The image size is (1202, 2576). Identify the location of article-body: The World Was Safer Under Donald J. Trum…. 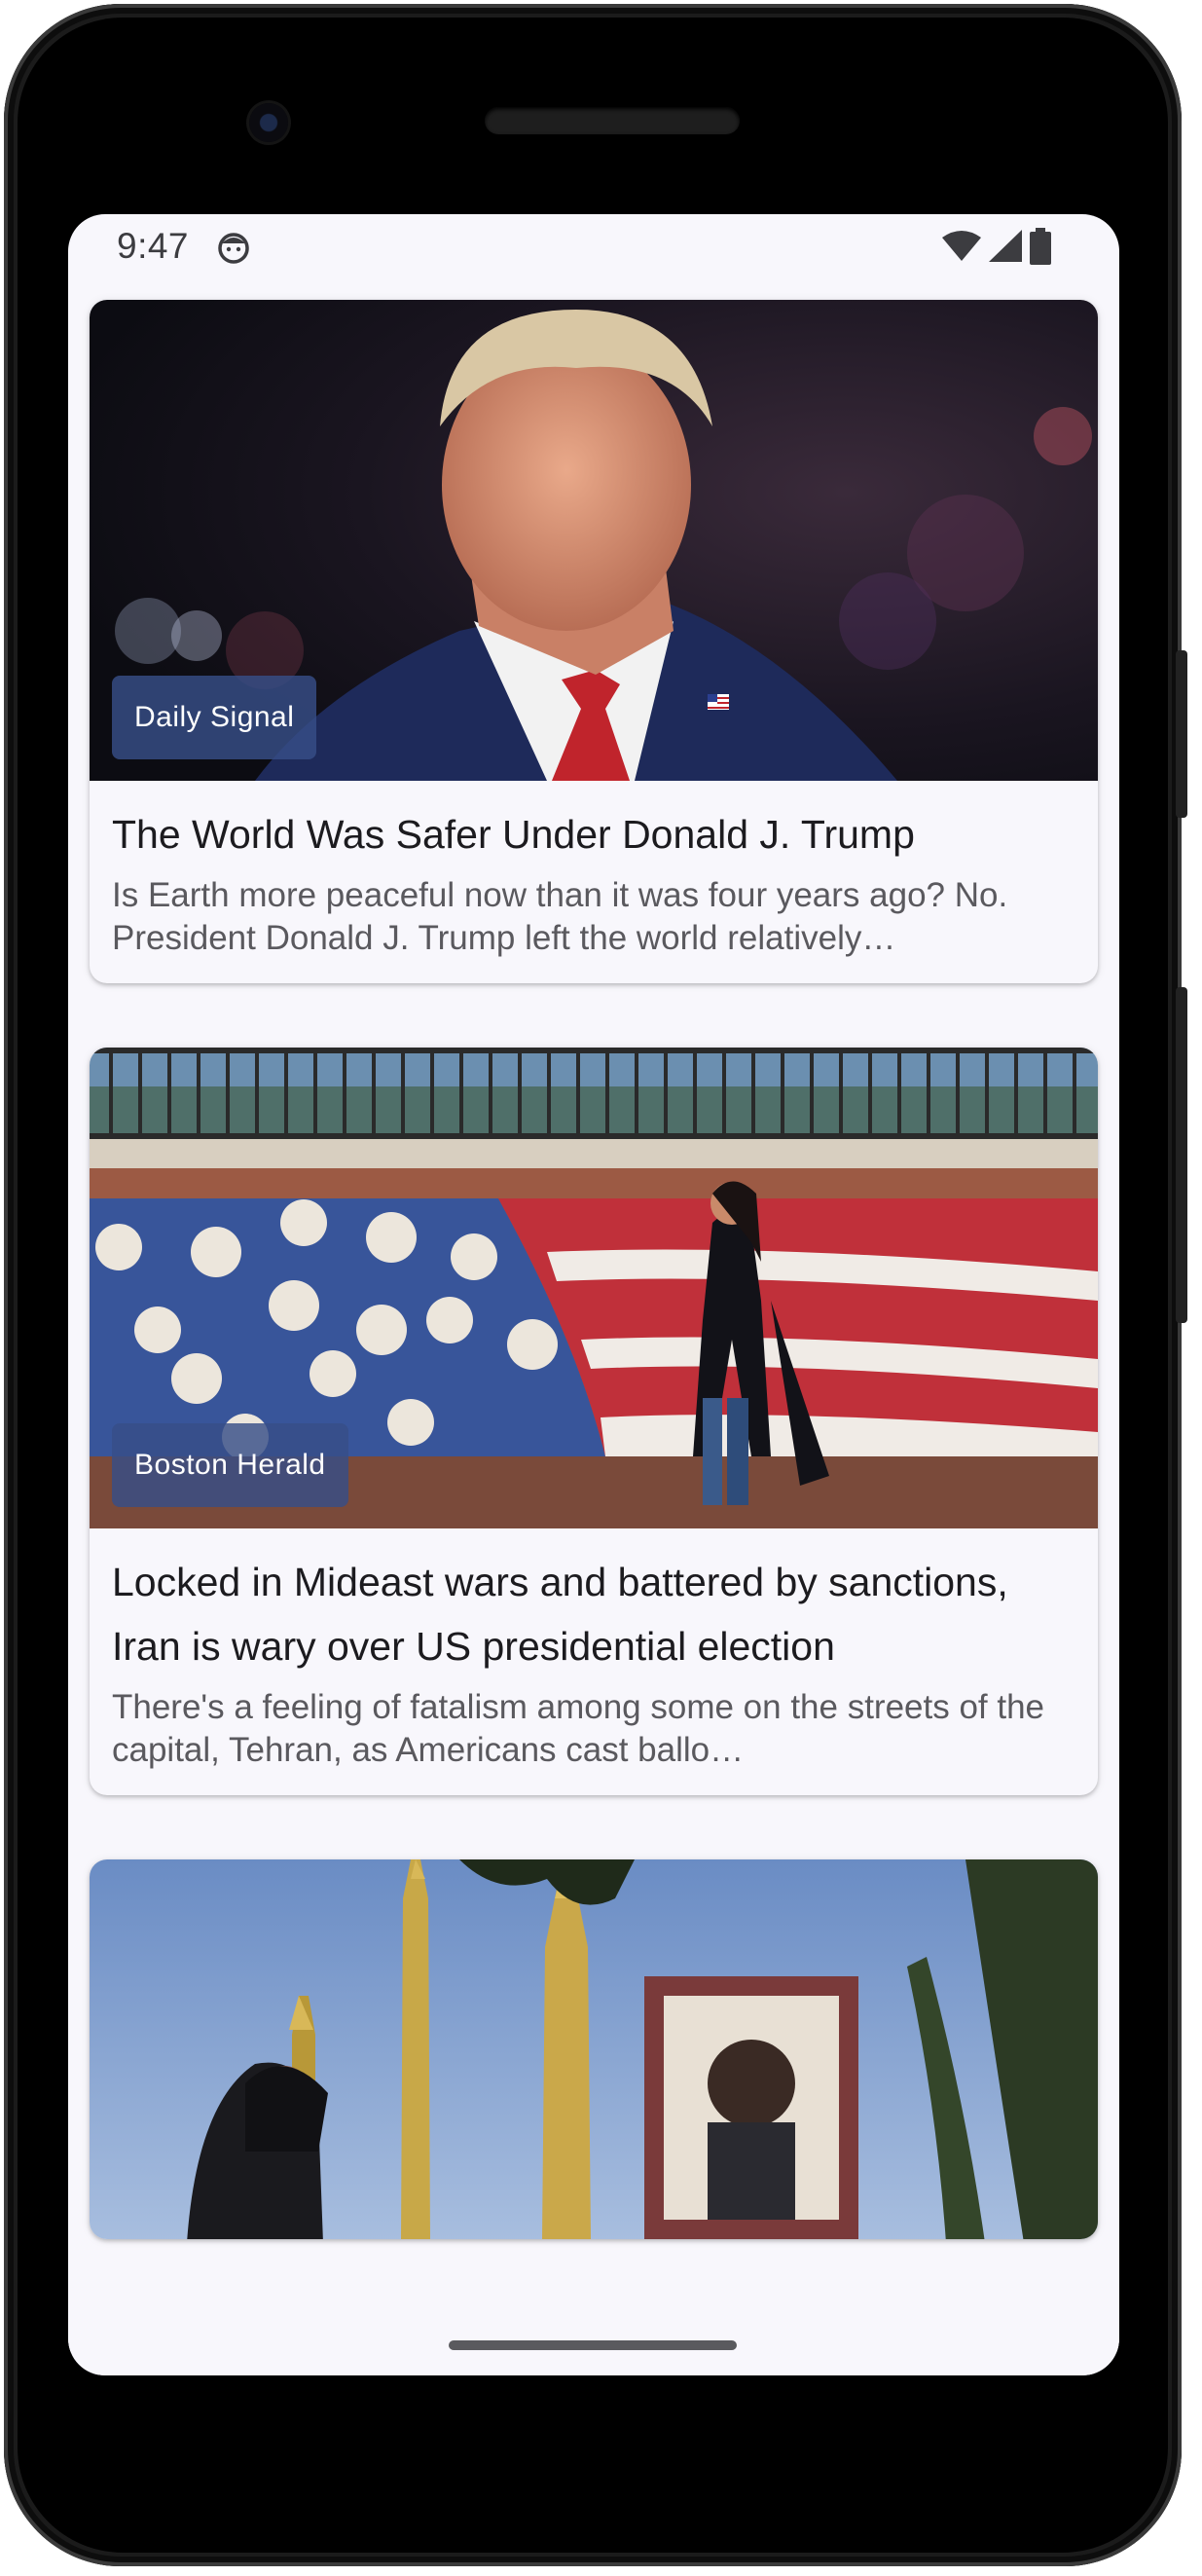
(594, 882).